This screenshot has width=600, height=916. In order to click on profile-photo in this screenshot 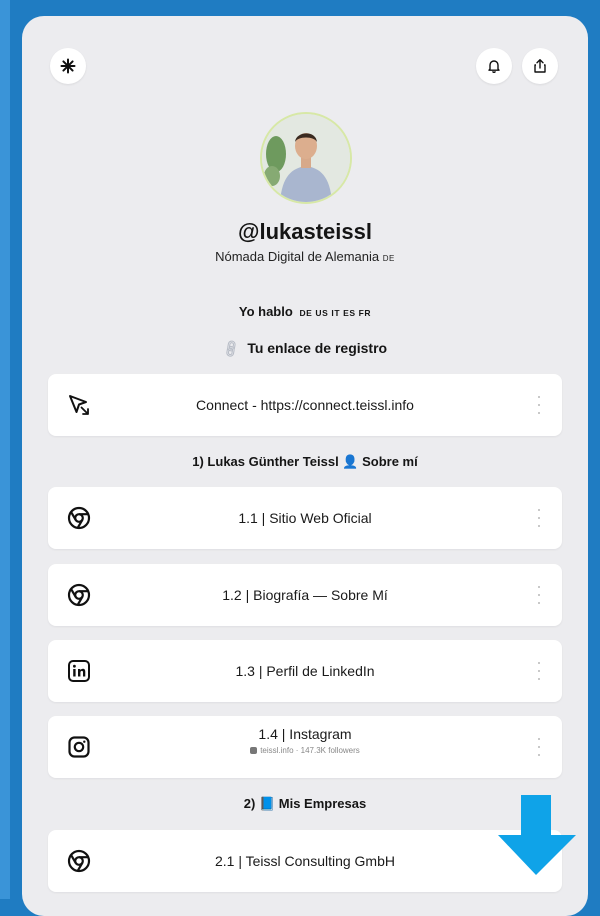, I will do `click(306, 158)`.